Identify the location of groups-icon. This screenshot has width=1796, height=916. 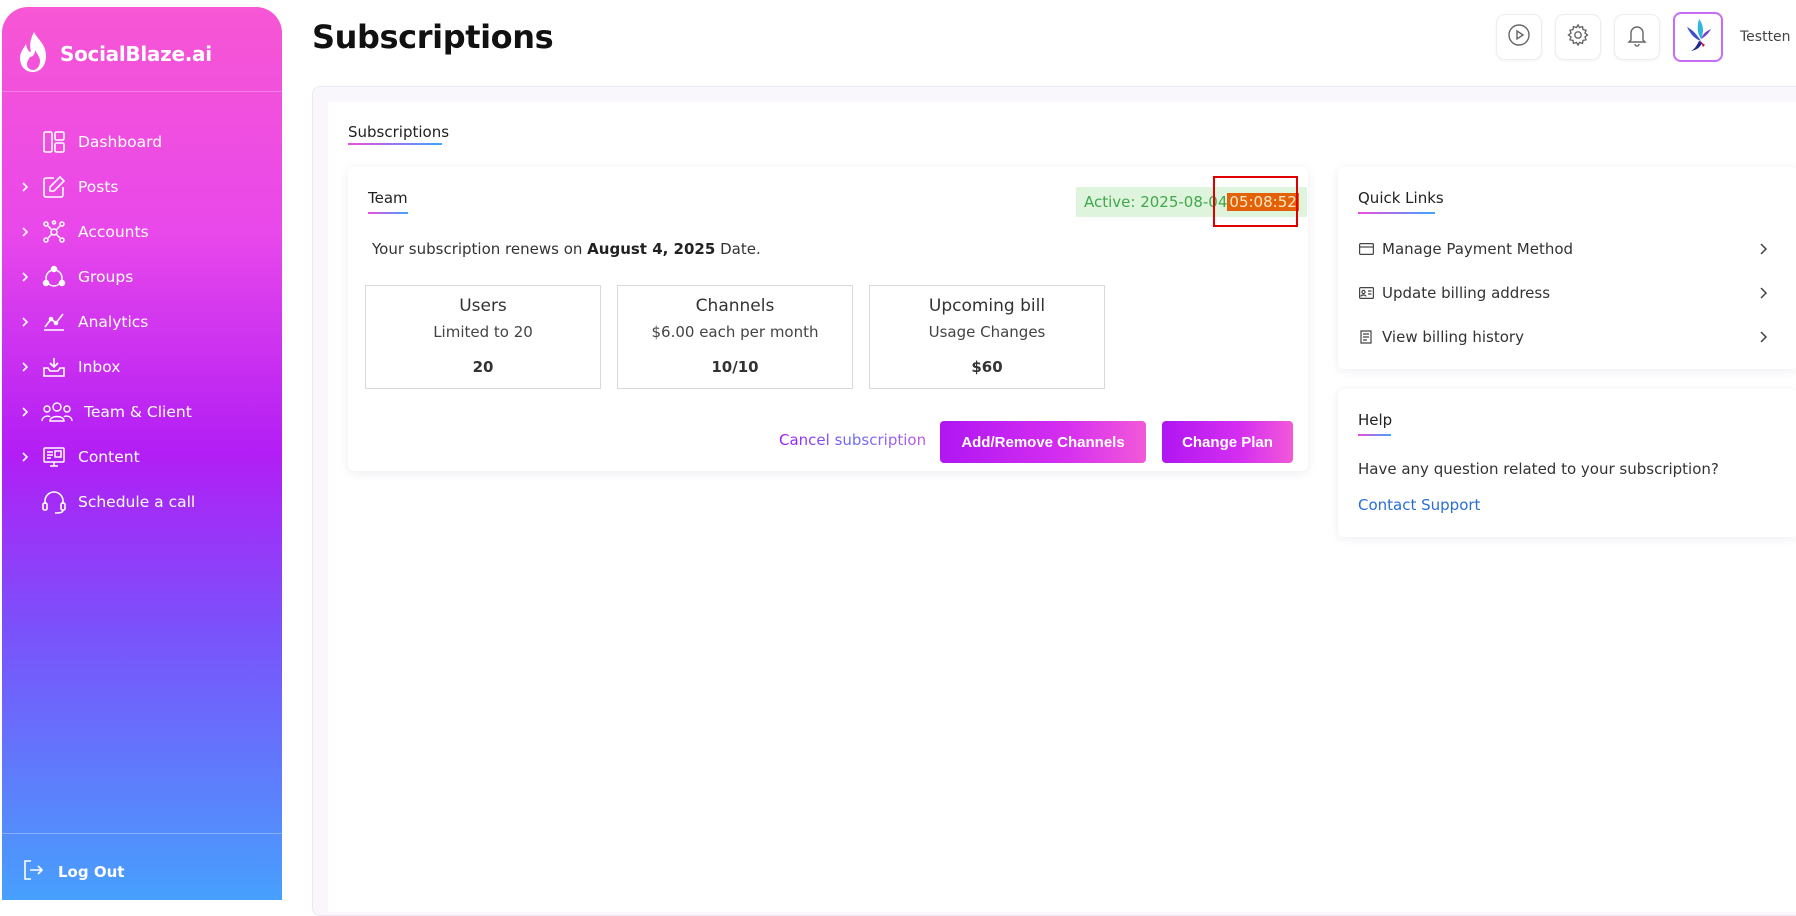
(54, 277).